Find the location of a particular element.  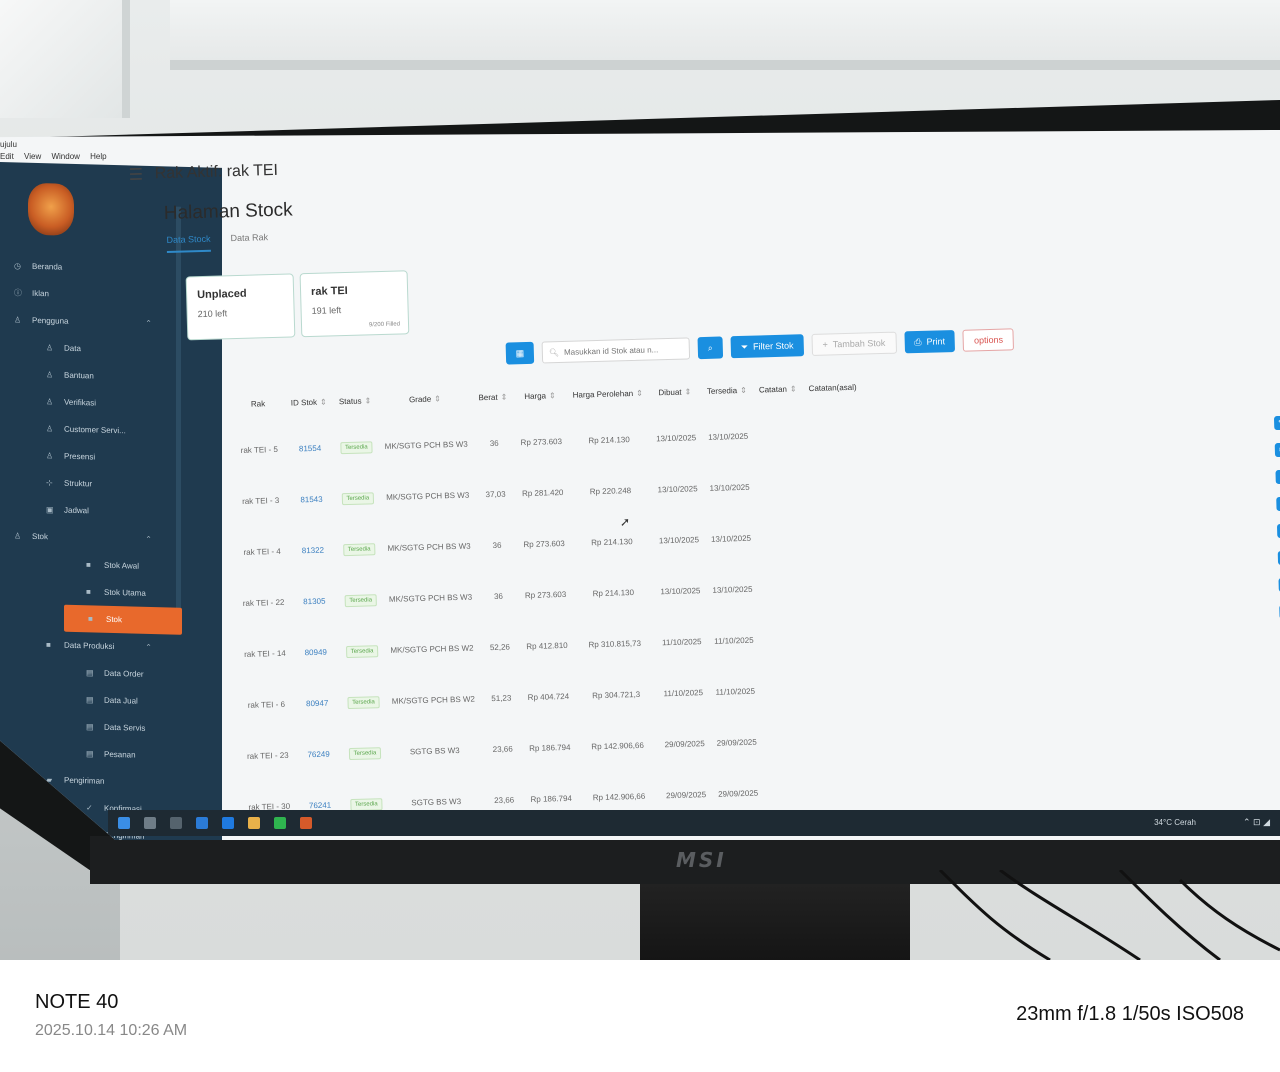

column-header: Dibuat ⇕ is located at coordinates (675, 400).